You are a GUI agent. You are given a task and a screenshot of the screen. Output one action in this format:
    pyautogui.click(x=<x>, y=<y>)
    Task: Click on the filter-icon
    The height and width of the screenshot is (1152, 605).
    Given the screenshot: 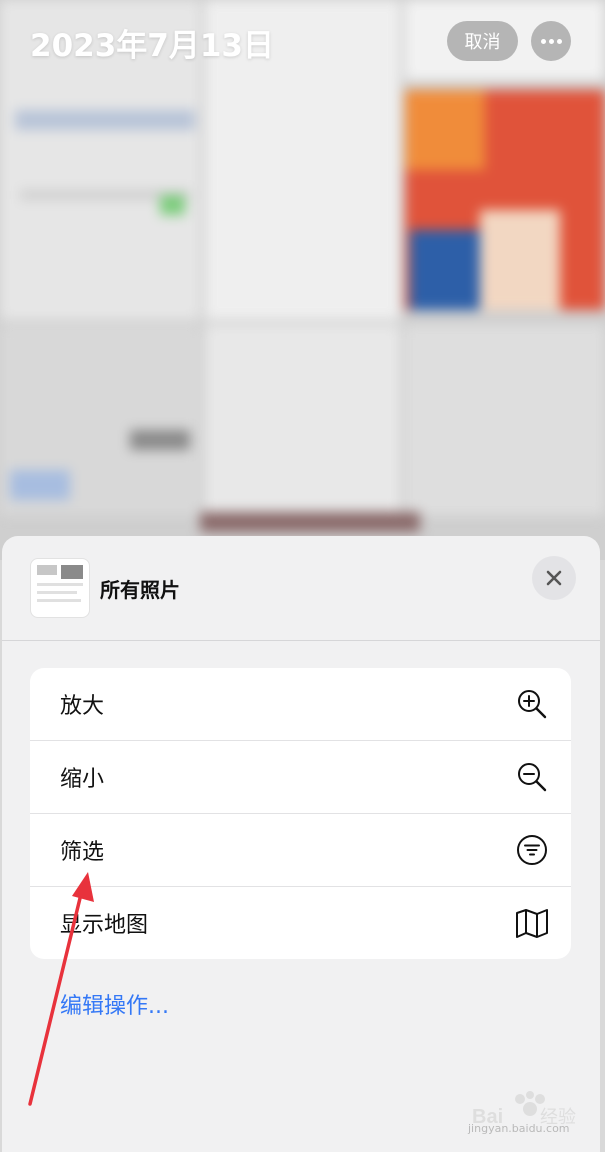 What is the action you would take?
    pyautogui.click(x=532, y=850)
    